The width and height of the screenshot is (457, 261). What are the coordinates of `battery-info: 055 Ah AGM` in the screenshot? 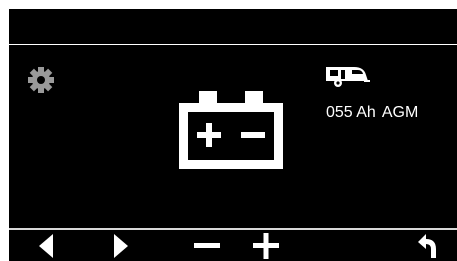 It's located at (375, 113).